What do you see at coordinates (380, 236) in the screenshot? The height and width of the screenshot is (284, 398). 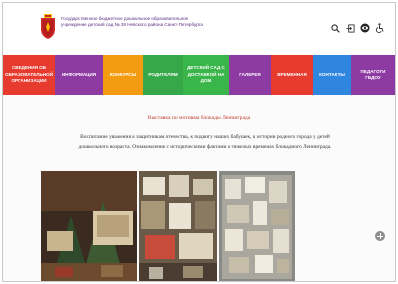 I see `scroll-to-top-button` at bounding box center [380, 236].